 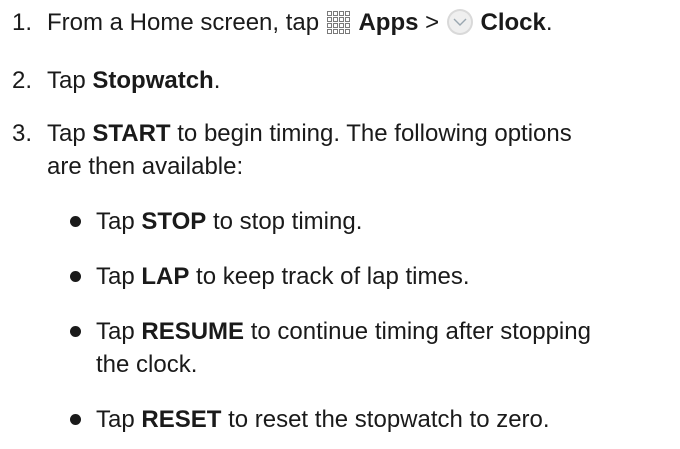 What do you see at coordinates (147, 364) in the screenshot?
I see `bullet-text-line2: the clock.` at bounding box center [147, 364].